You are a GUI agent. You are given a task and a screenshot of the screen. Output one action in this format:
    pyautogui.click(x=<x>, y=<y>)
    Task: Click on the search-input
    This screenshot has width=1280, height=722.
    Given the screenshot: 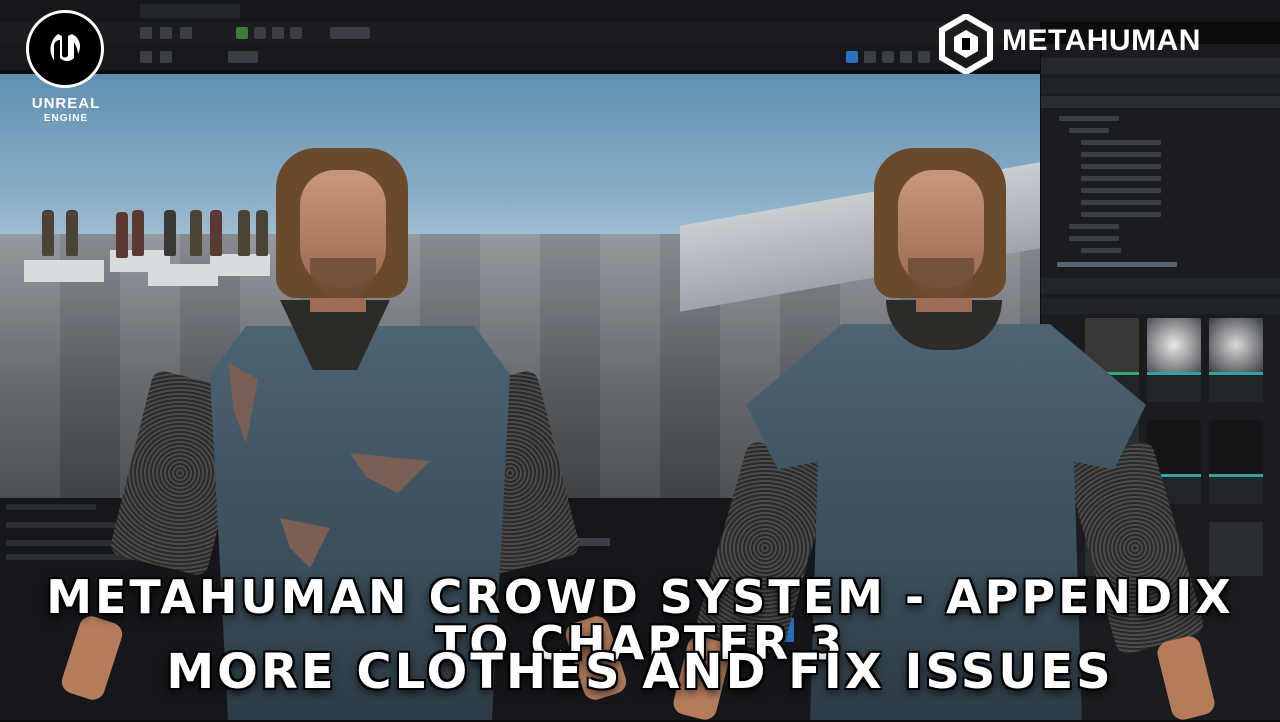 What is the action you would take?
    pyautogui.click(x=1160, y=86)
    